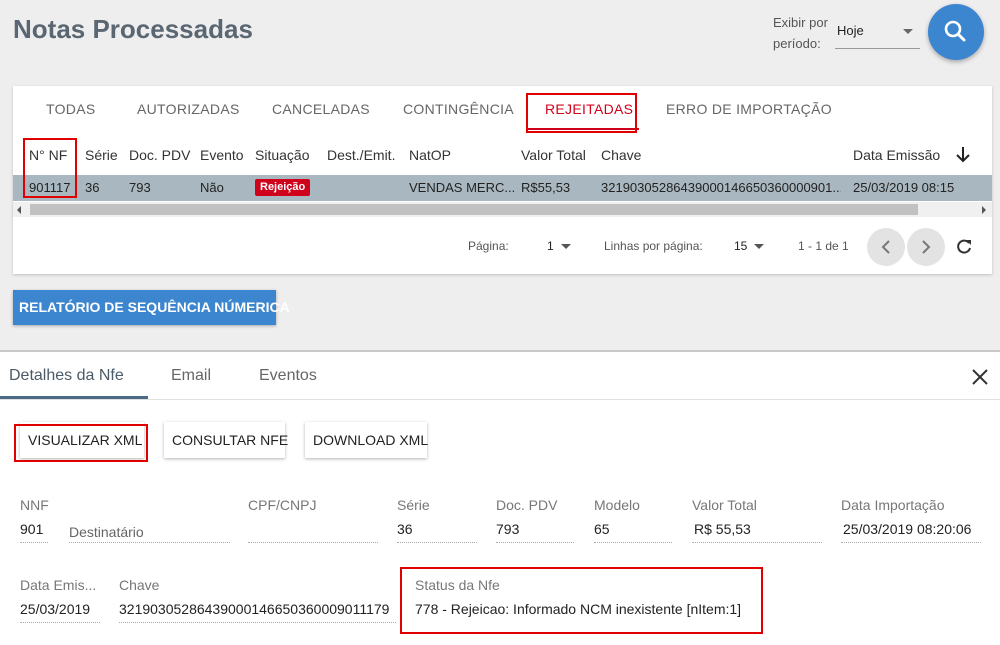 The width and height of the screenshot is (1000, 645). What do you see at coordinates (984, 210) in the screenshot?
I see `scroll-right-icon` at bounding box center [984, 210].